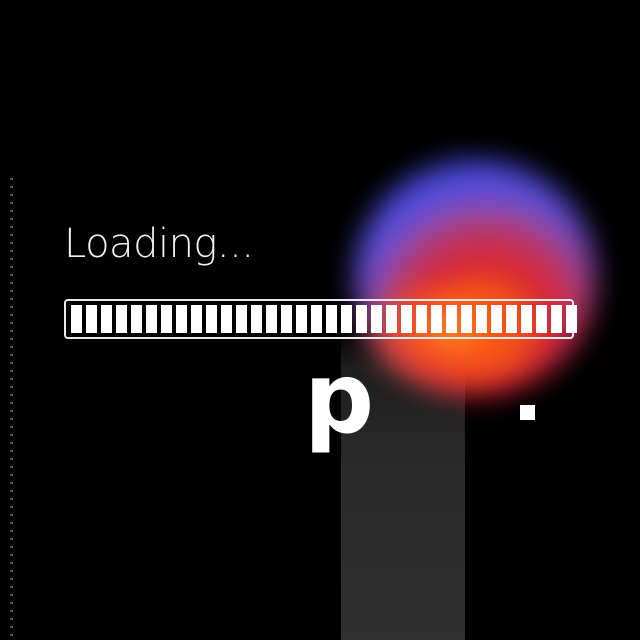 The width and height of the screenshot is (640, 640). What do you see at coordinates (11, 409) in the screenshot?
I see `tick-rail` at bounding box center [11, 409].